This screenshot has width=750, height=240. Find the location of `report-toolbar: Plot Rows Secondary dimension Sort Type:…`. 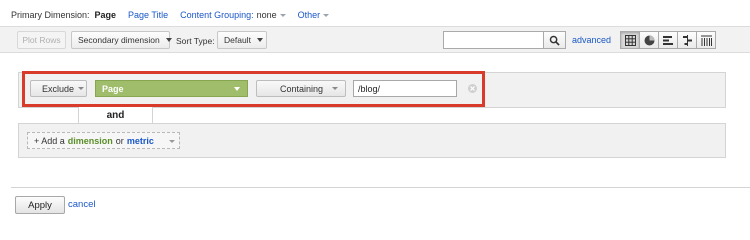

report-toolbar: Plot Rows Secondary dimension Sort Type:… is located at coordinates (375, 39).